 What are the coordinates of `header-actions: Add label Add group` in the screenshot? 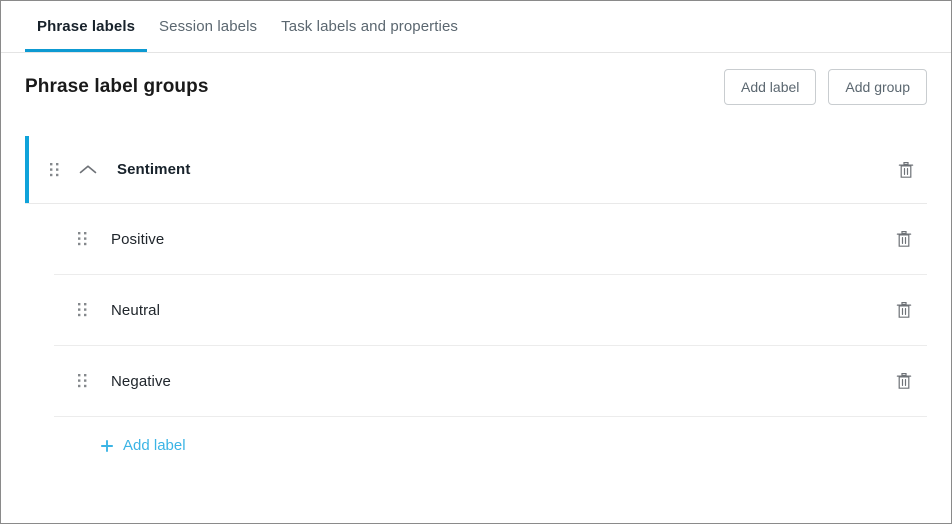 It's located at (825, 87).